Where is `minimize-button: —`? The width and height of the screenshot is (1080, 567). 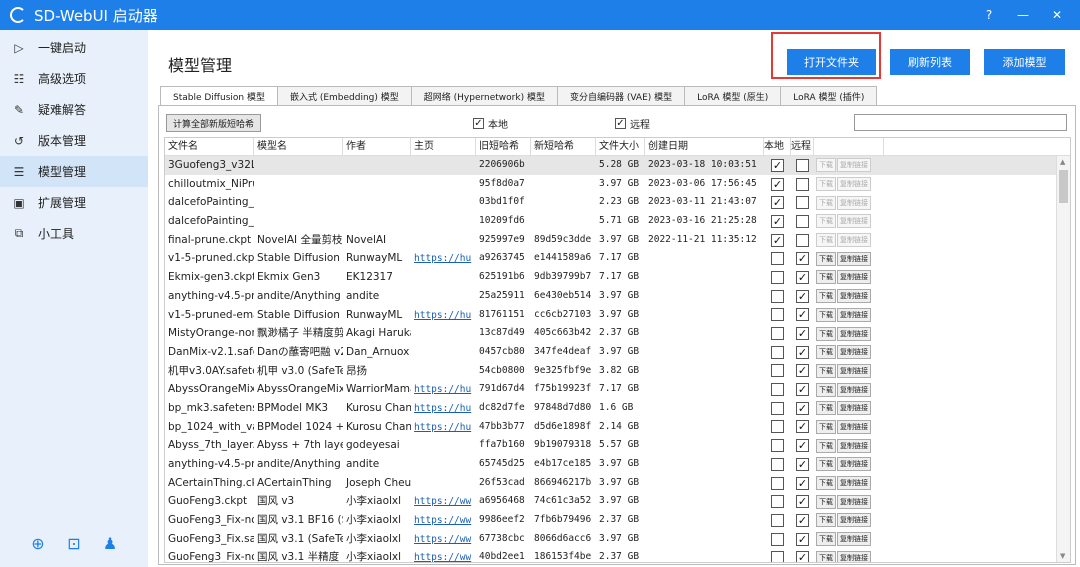 minimize-button: — is located at coordinates (1023, 15).